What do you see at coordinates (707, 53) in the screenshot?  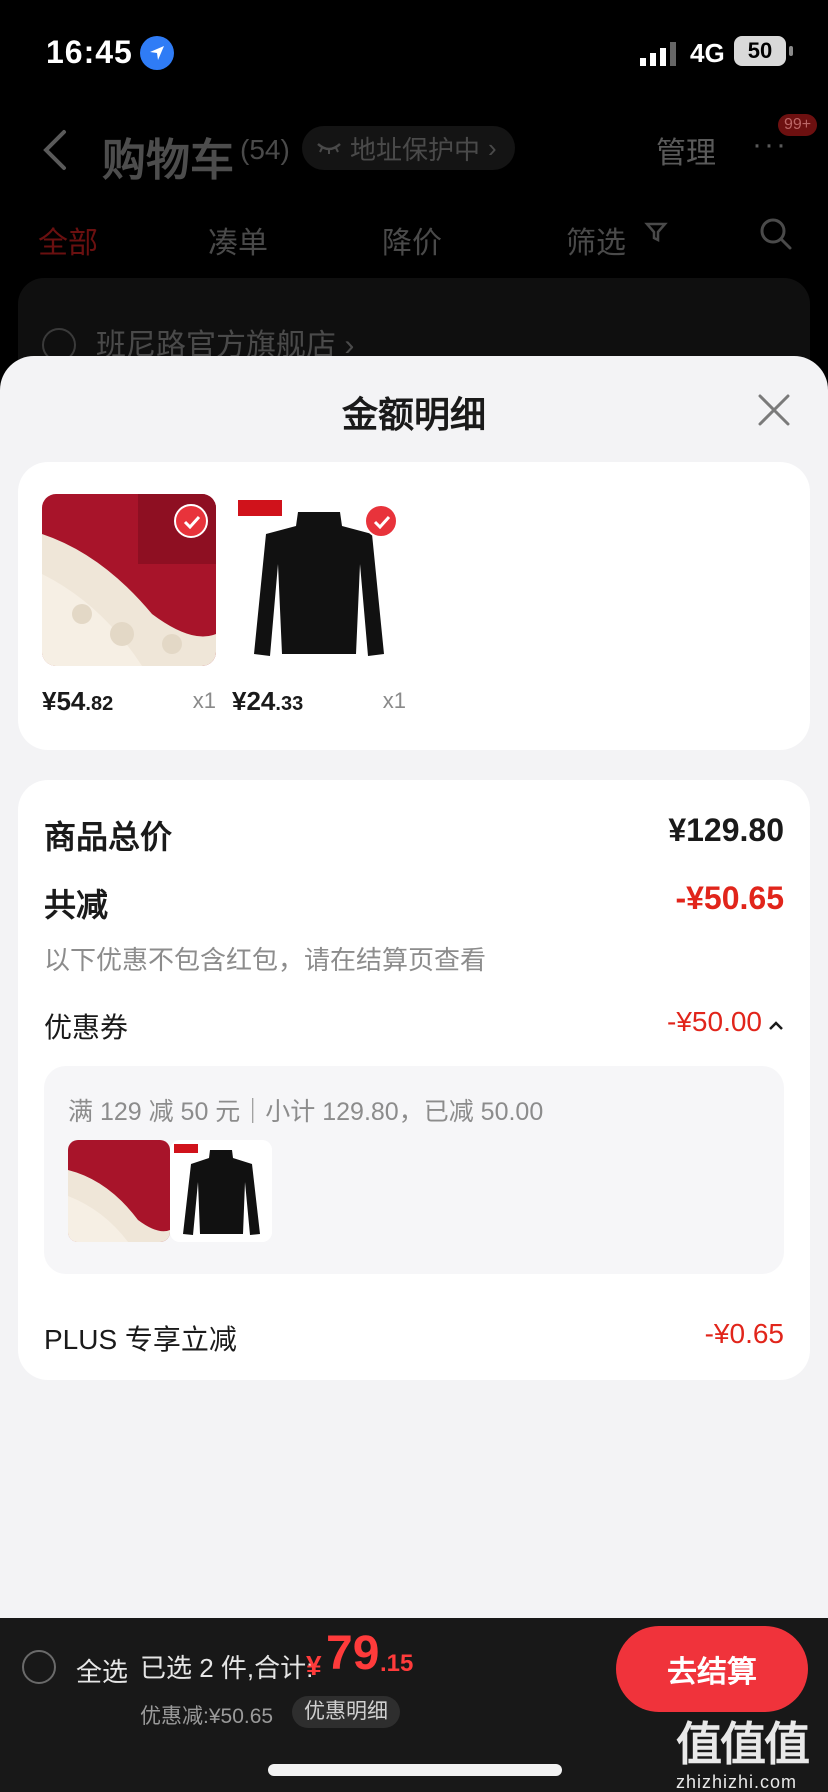 I see `network-label: 4G` at bounding box center [707, 53].